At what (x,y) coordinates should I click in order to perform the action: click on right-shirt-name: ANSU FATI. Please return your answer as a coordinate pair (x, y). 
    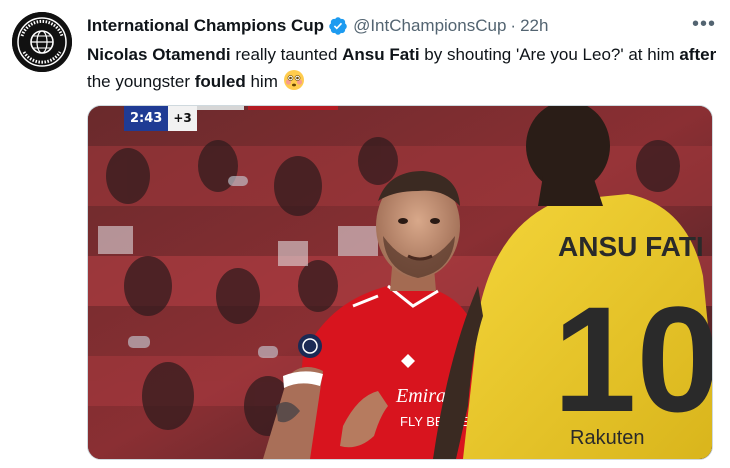
    Looking at the image, I should click on (631, 246).